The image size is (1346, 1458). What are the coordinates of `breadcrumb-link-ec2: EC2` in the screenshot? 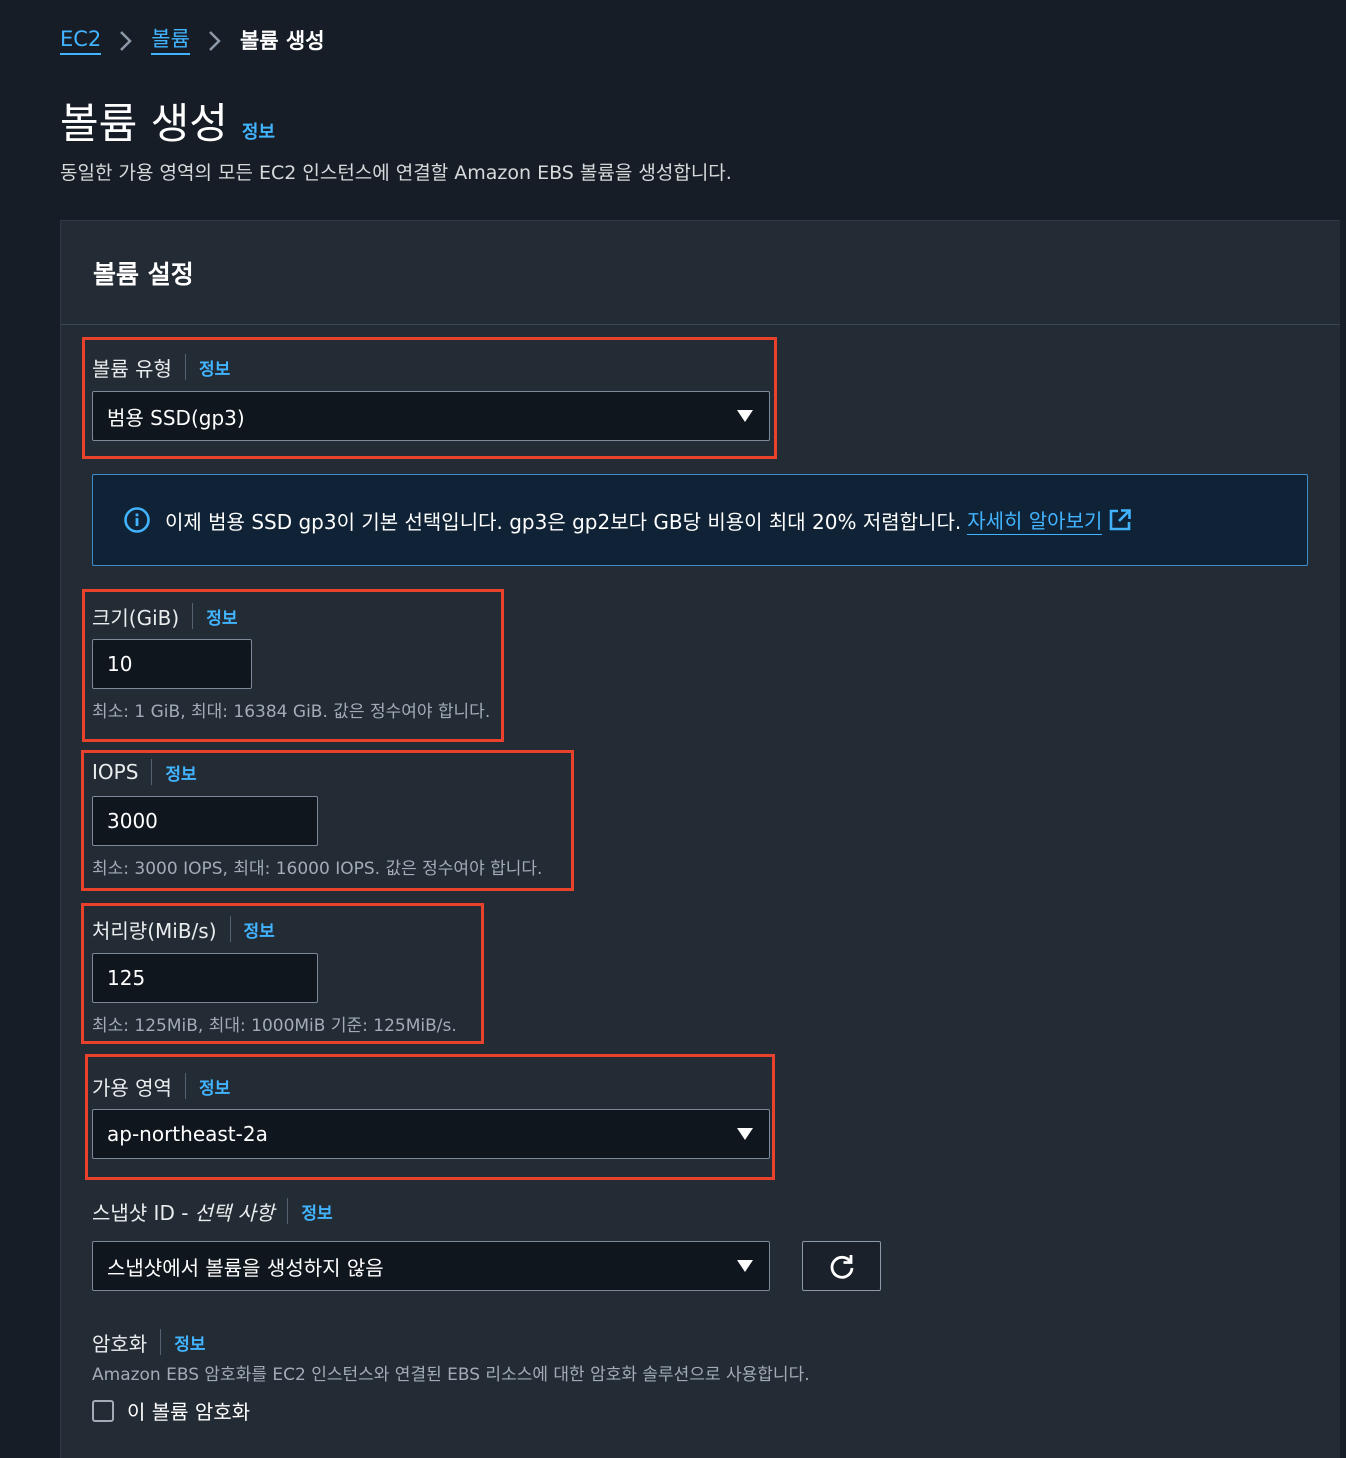 It's located at (81, 40).